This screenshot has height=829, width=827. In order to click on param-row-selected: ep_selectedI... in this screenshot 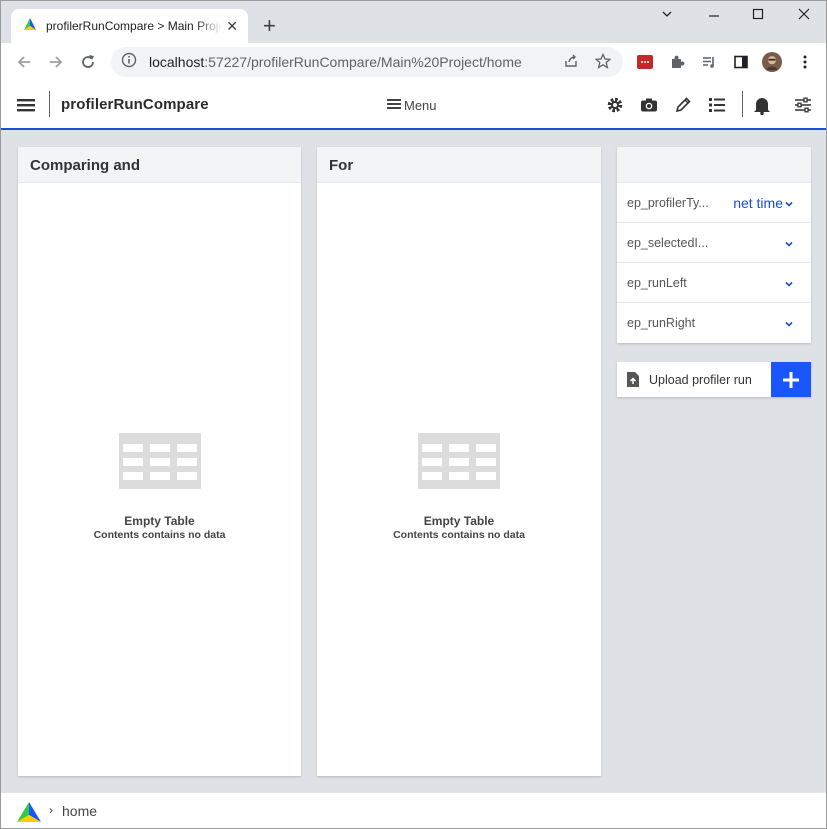, I will do `click(714, 243)`.